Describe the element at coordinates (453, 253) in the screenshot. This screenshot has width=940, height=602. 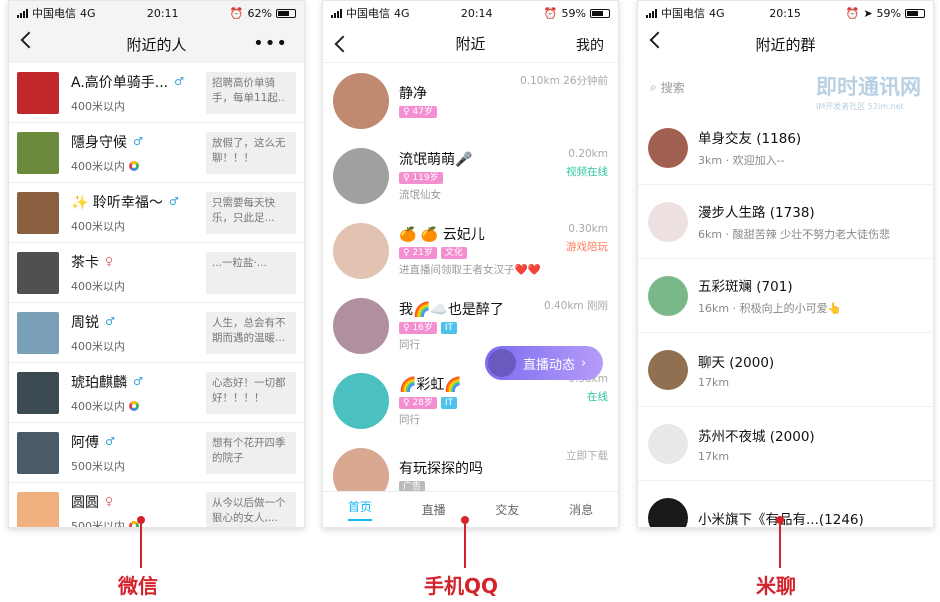
I see `profile-tag: 文化` at that location.